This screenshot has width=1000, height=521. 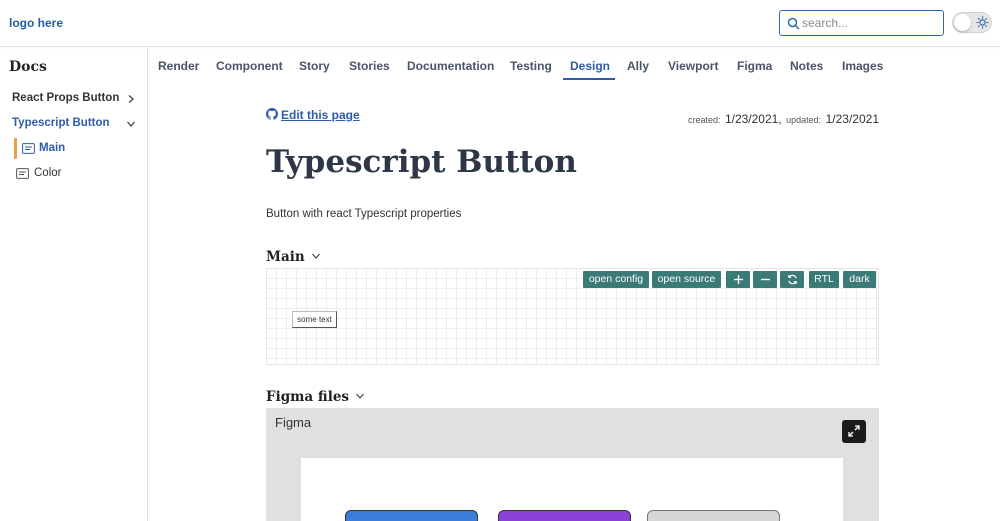 What do you see at coordinates (806, 66) in the screenshot?
I see `tab-notes: Notes` at bounding box center [806, 66].